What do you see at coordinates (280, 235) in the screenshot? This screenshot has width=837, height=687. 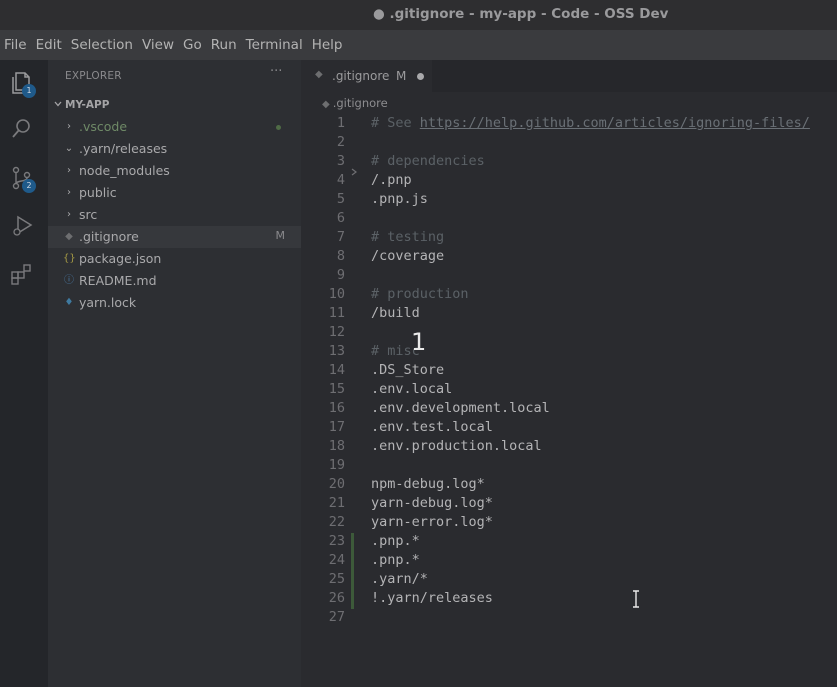 I see `git-status-badge: M` at bounding box center [280, 235].